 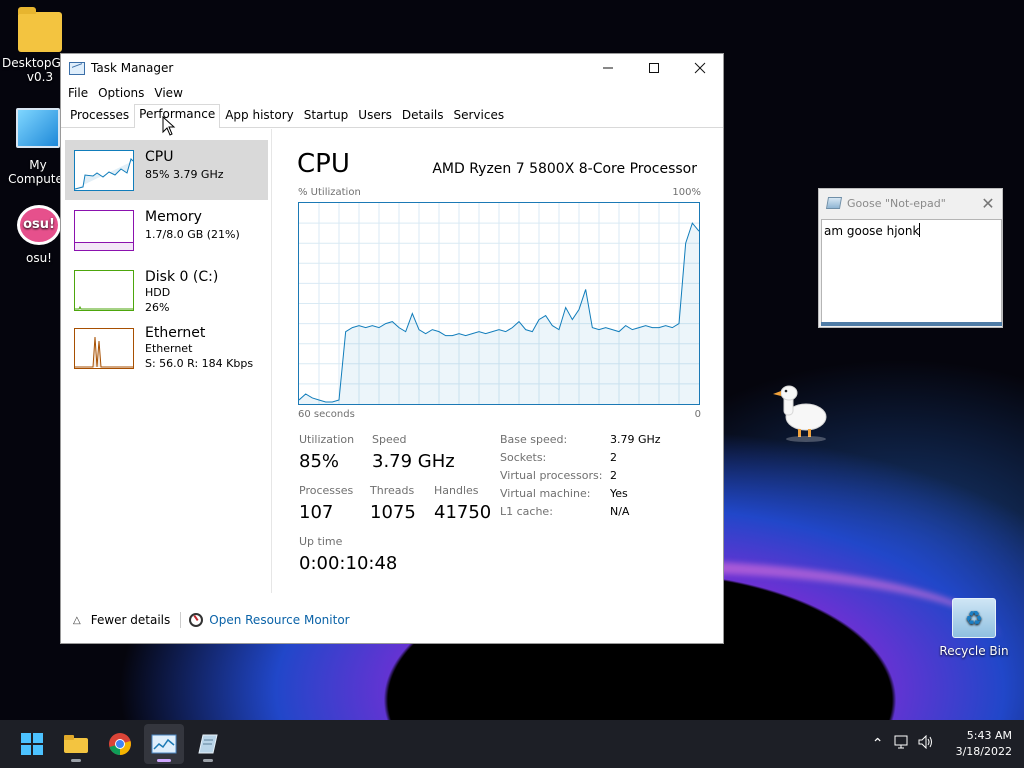 What do you see at coordinates (613, 475) in the screenshot?
I see `spec-virtual-processors-value: 2` at bounding box center [613, 475].